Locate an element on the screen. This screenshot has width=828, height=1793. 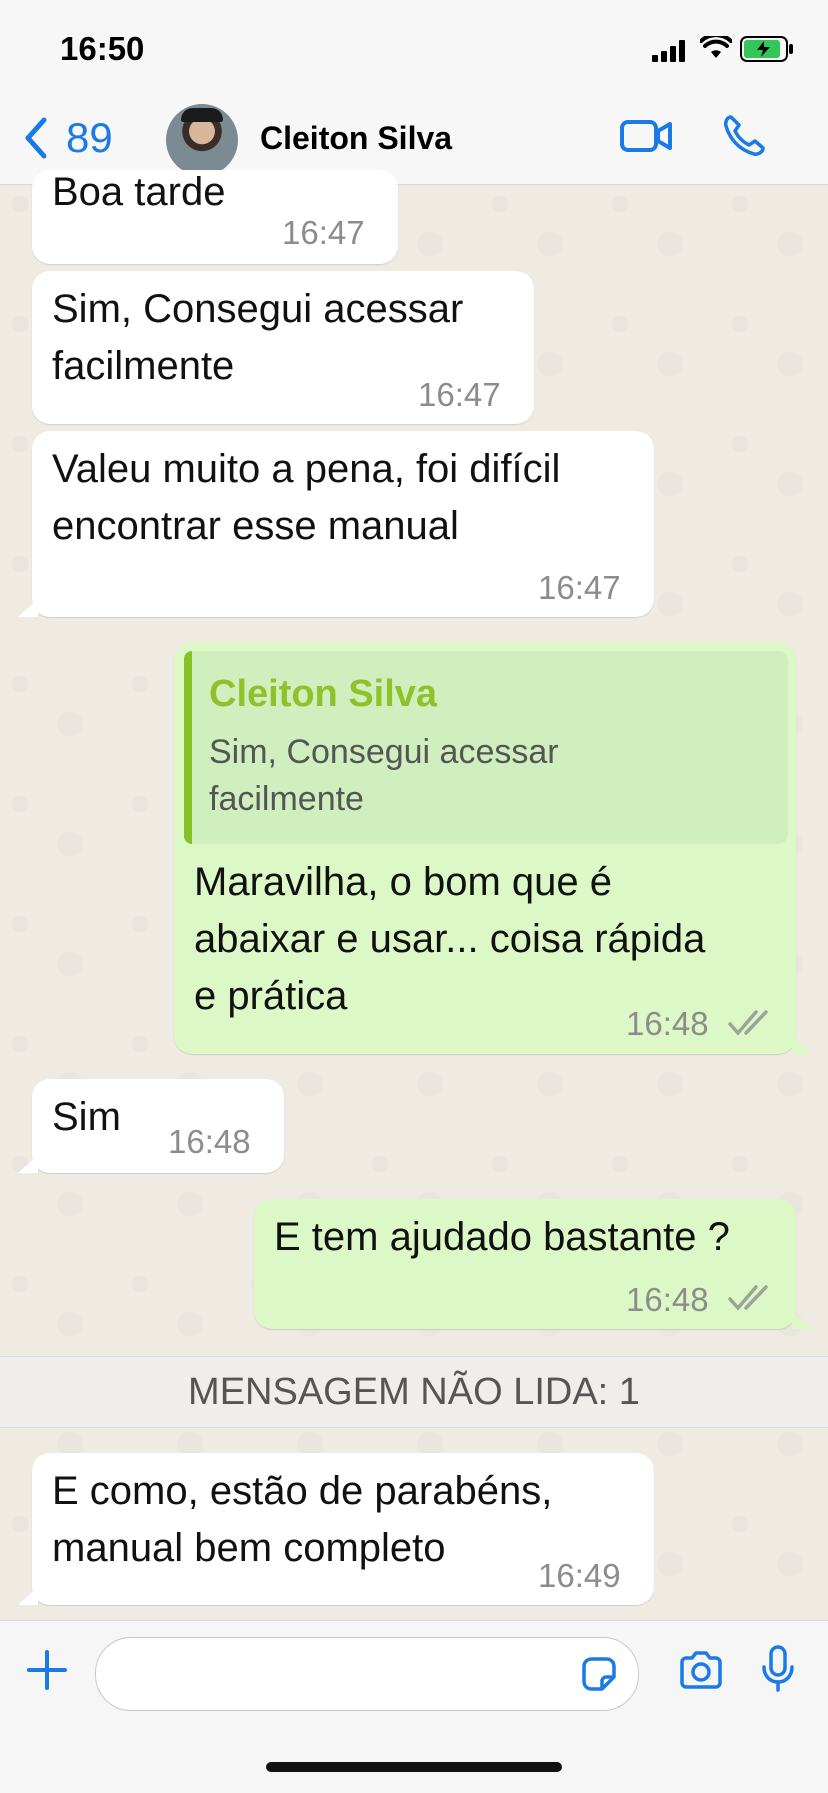
home-indicator is located at coordinates (414, 1767).